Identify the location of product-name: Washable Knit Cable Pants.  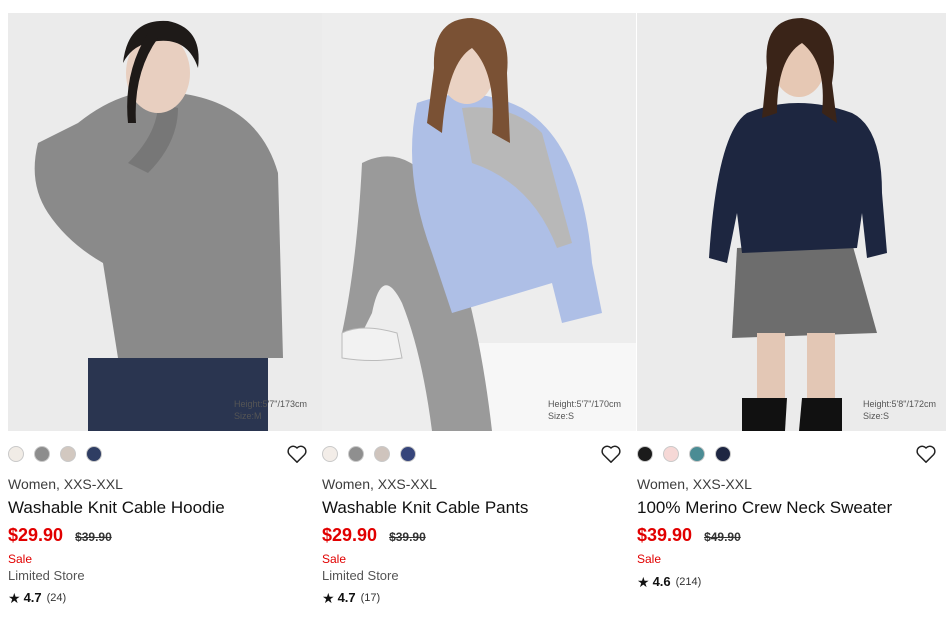
(425, 508).